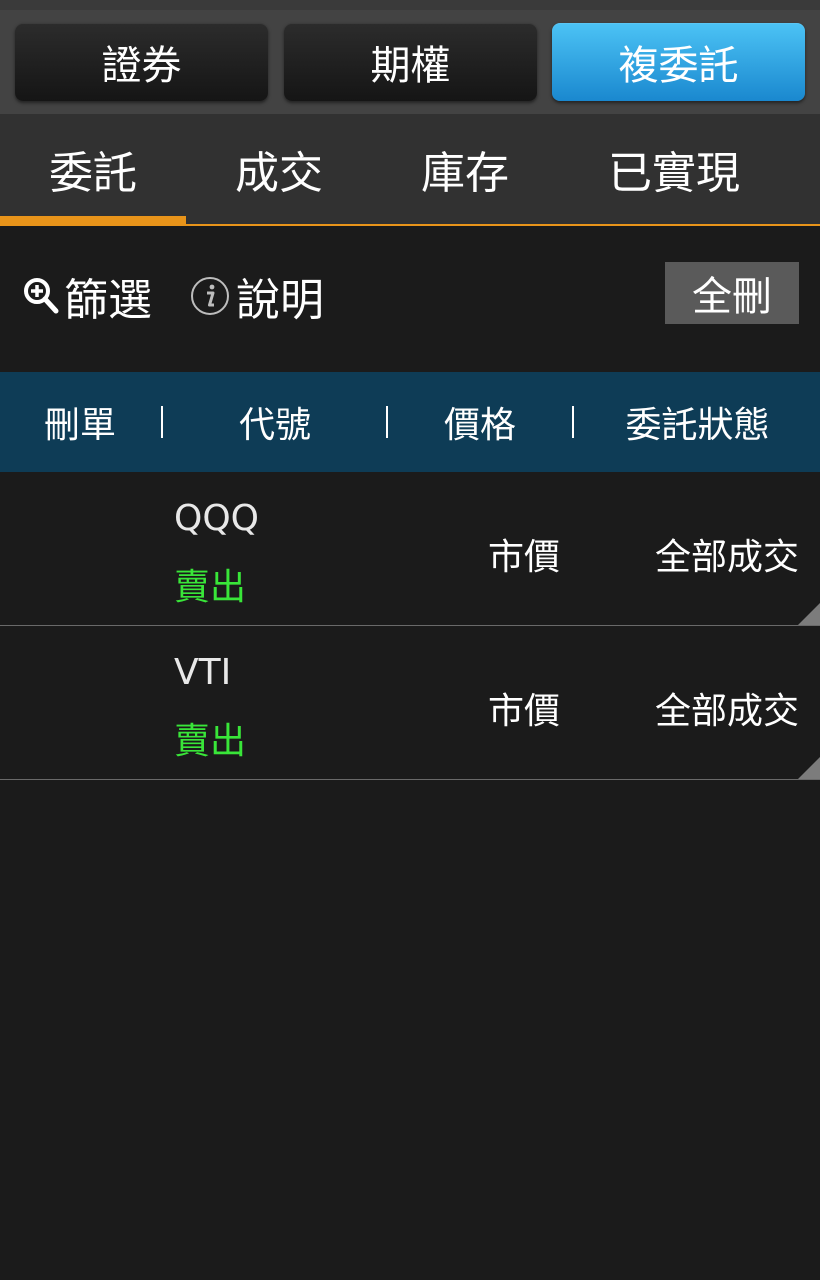 Image resolution: width=820 pixels, height=1280 pixels. I want to click on help-button: 說明, so click(257, 297).